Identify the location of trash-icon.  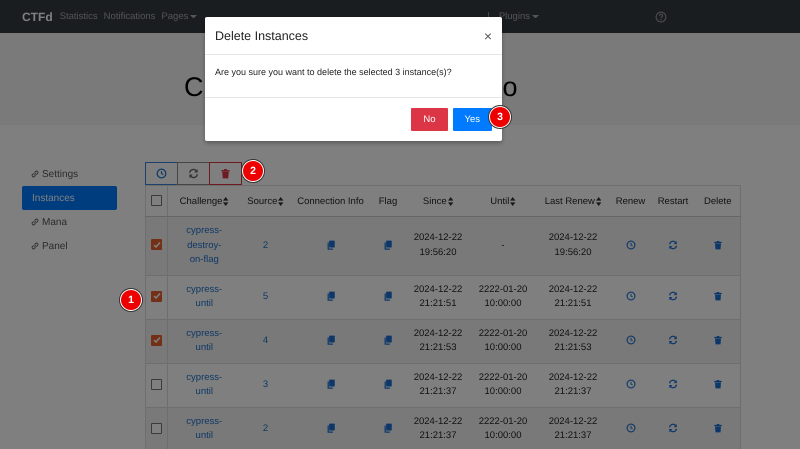
(225, 173).